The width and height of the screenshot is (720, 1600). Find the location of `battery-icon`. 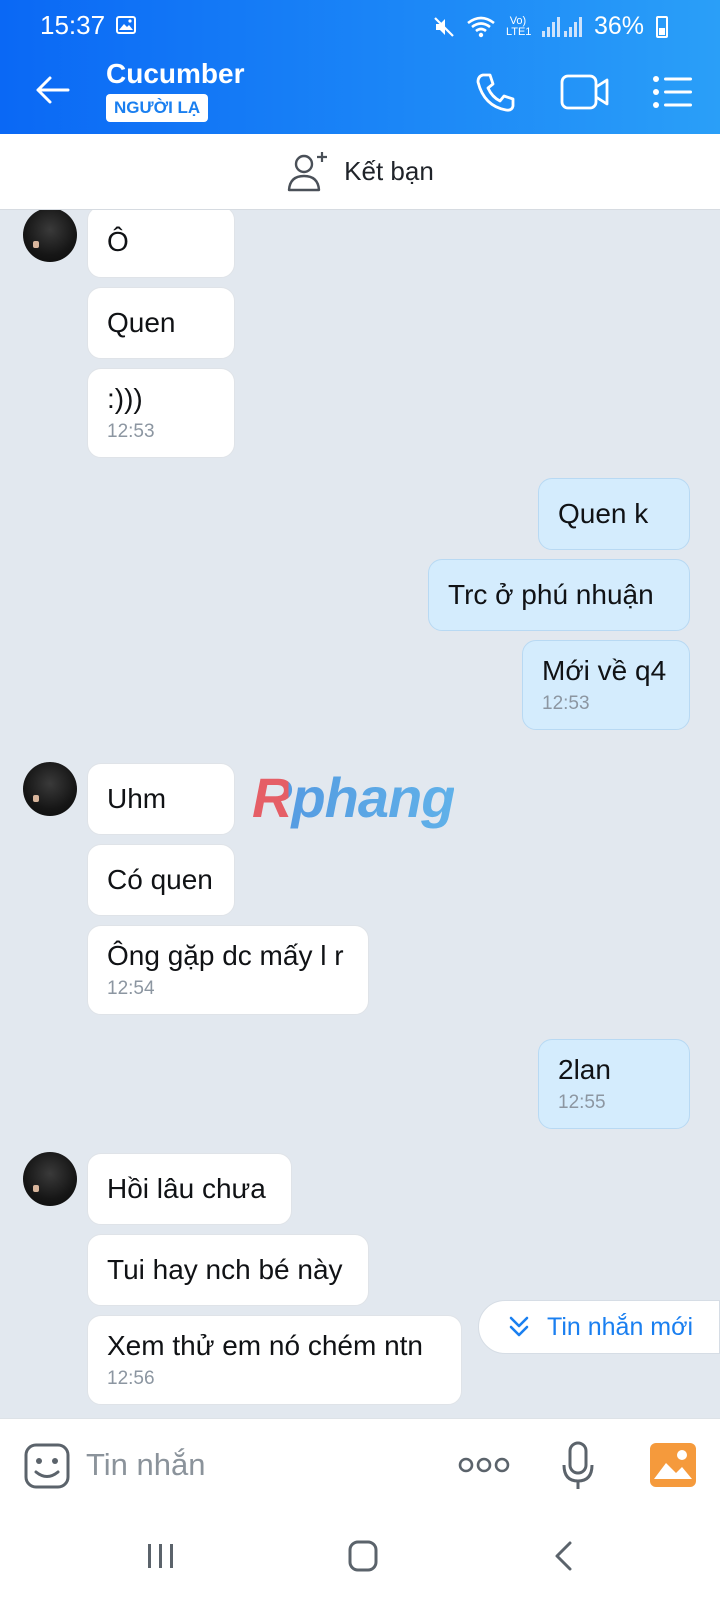

battery-icon is located at coordinates (662, 26).